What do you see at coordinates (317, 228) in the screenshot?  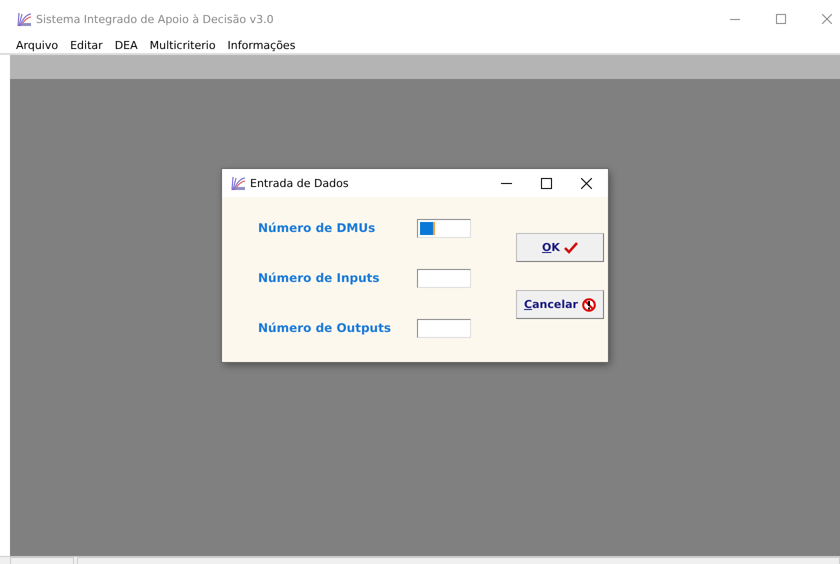 I see `field-label: Número de DMUs` at bounding box center [317, 228].